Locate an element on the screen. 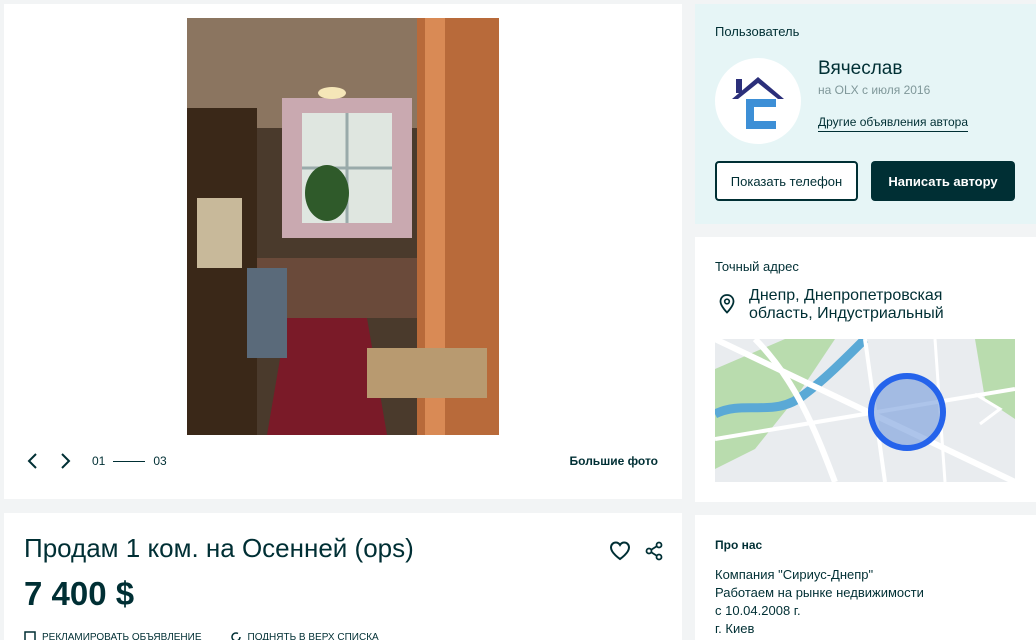 Image resolution: width=1036 pixels, height=640 pixels. address-map is located at coordinates (865, 410).